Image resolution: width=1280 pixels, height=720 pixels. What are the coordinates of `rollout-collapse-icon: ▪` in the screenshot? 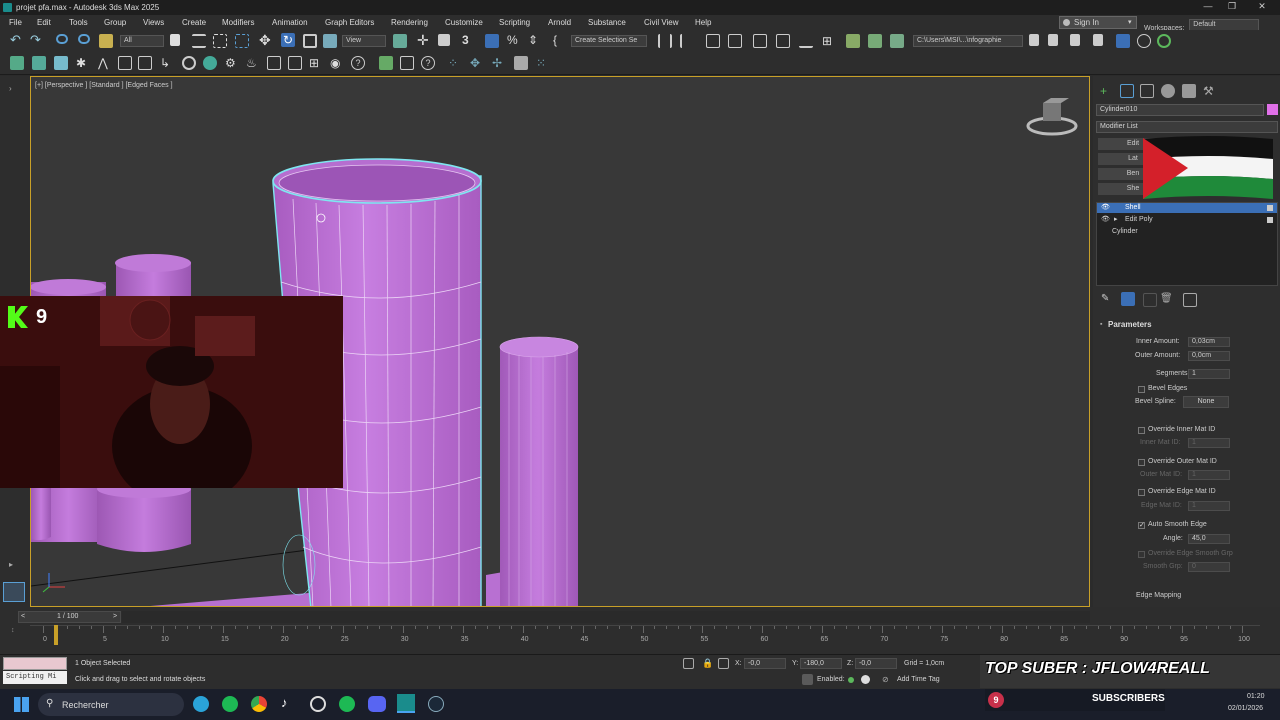 It's located at (1101, 324).